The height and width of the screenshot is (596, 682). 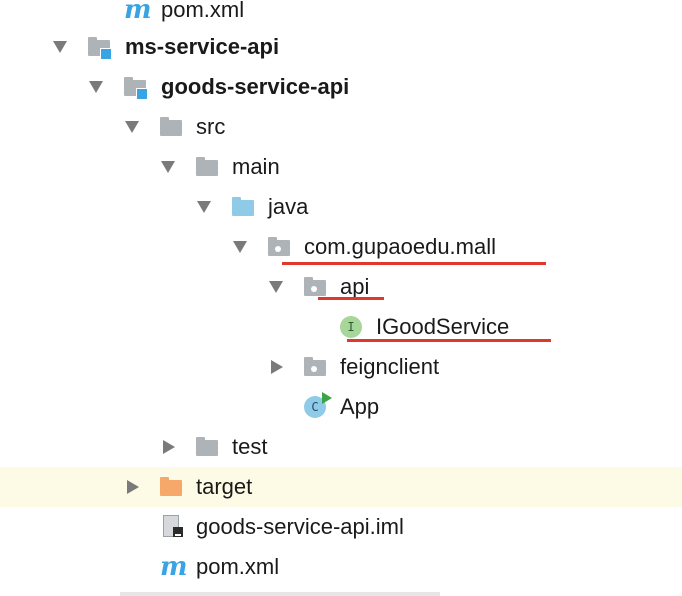 I want to click on tree-item-iml: goods-service-api.iml, so click(x=341, y=527).